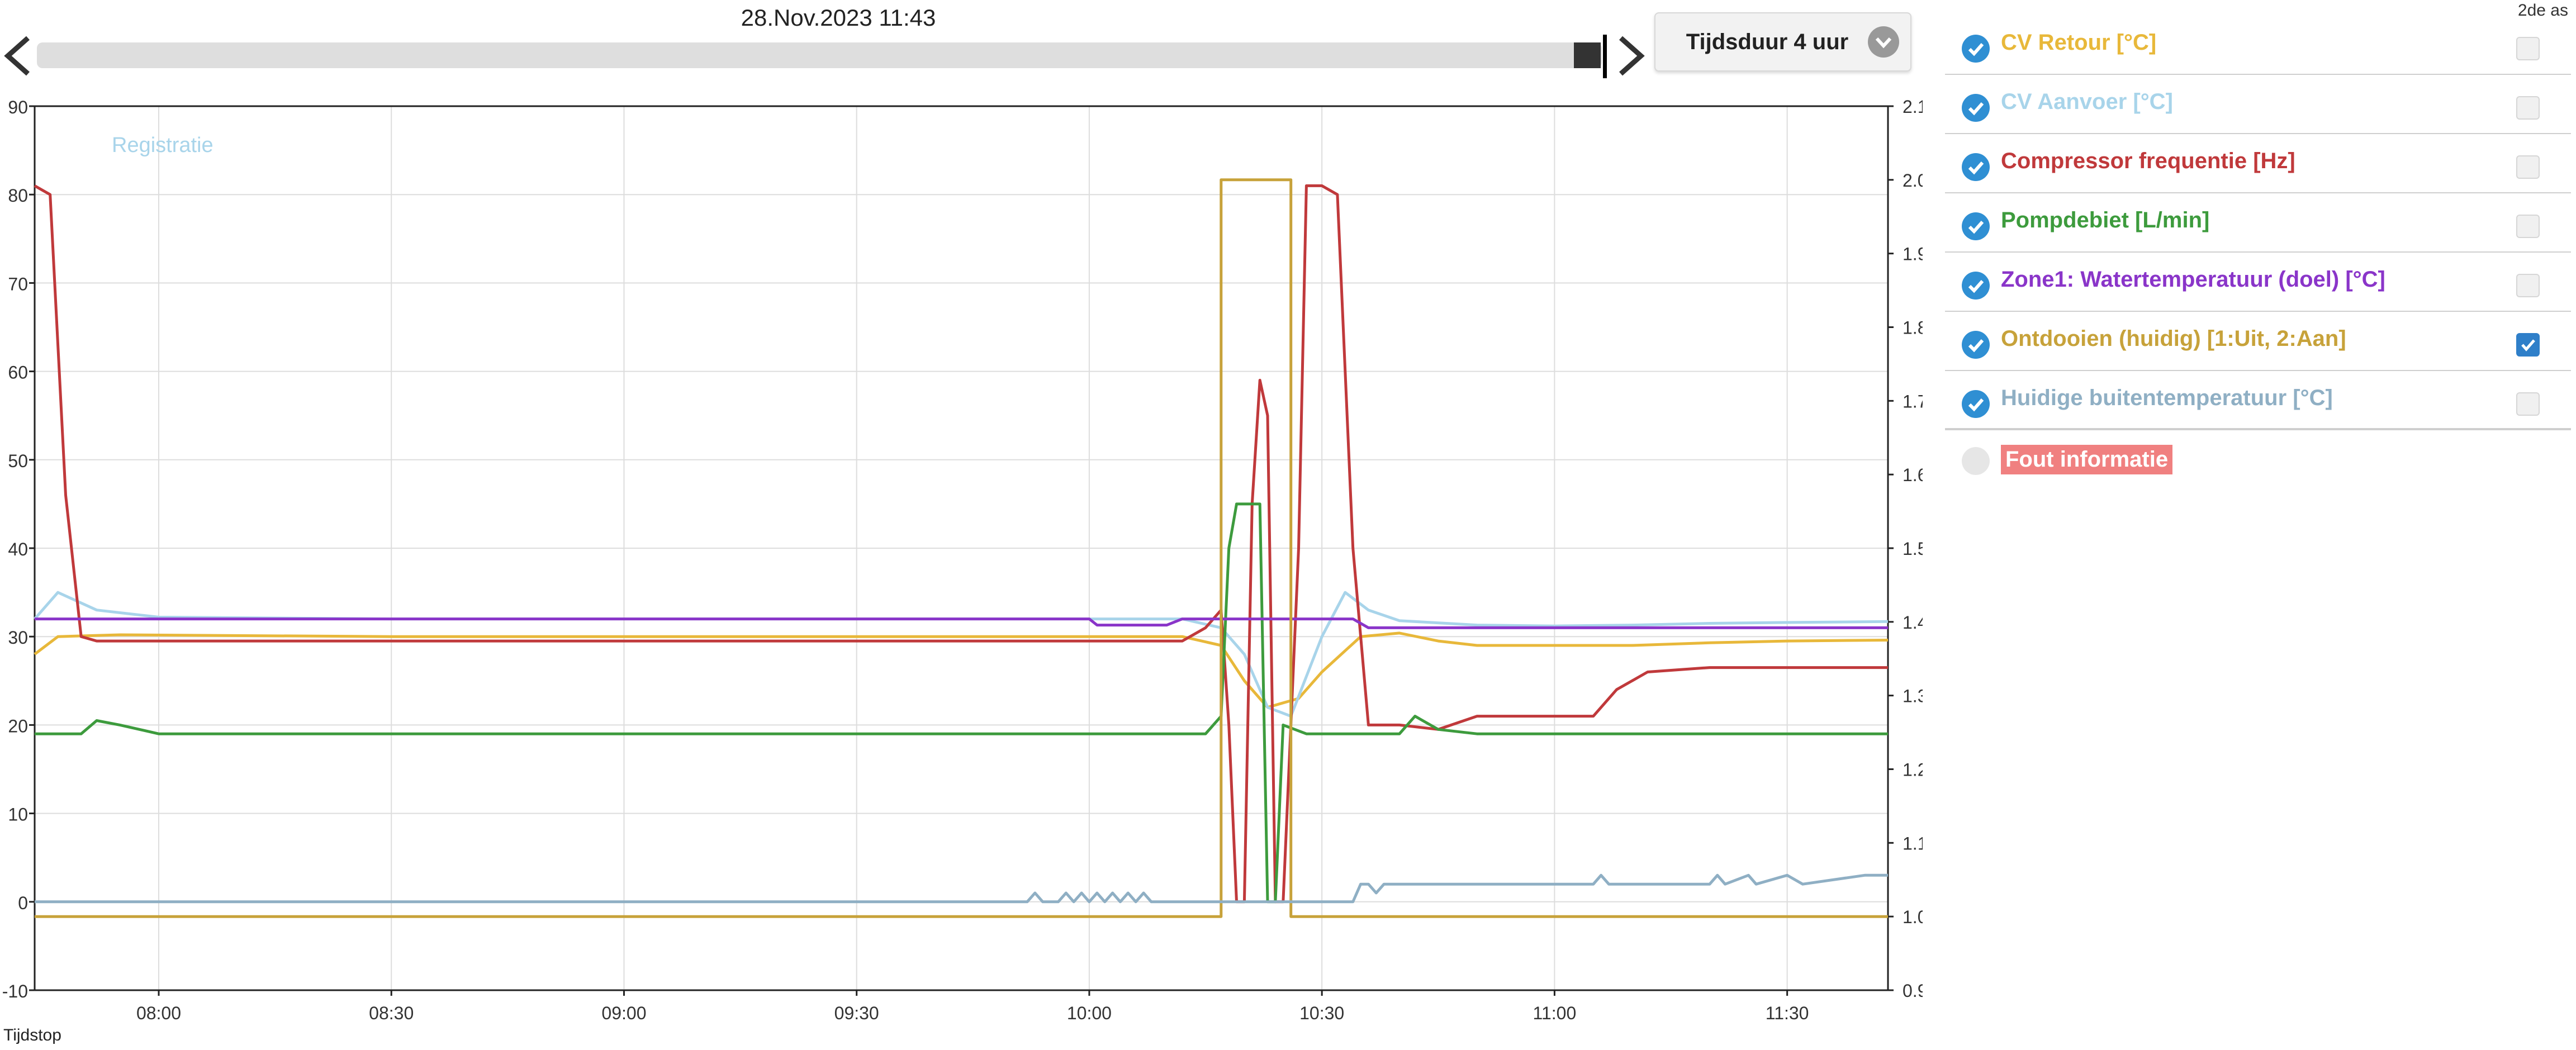 The image size is (2576, 1050). I want to click on current-timestamp: 28.Nov.2023 11:43, so click(838, 17).